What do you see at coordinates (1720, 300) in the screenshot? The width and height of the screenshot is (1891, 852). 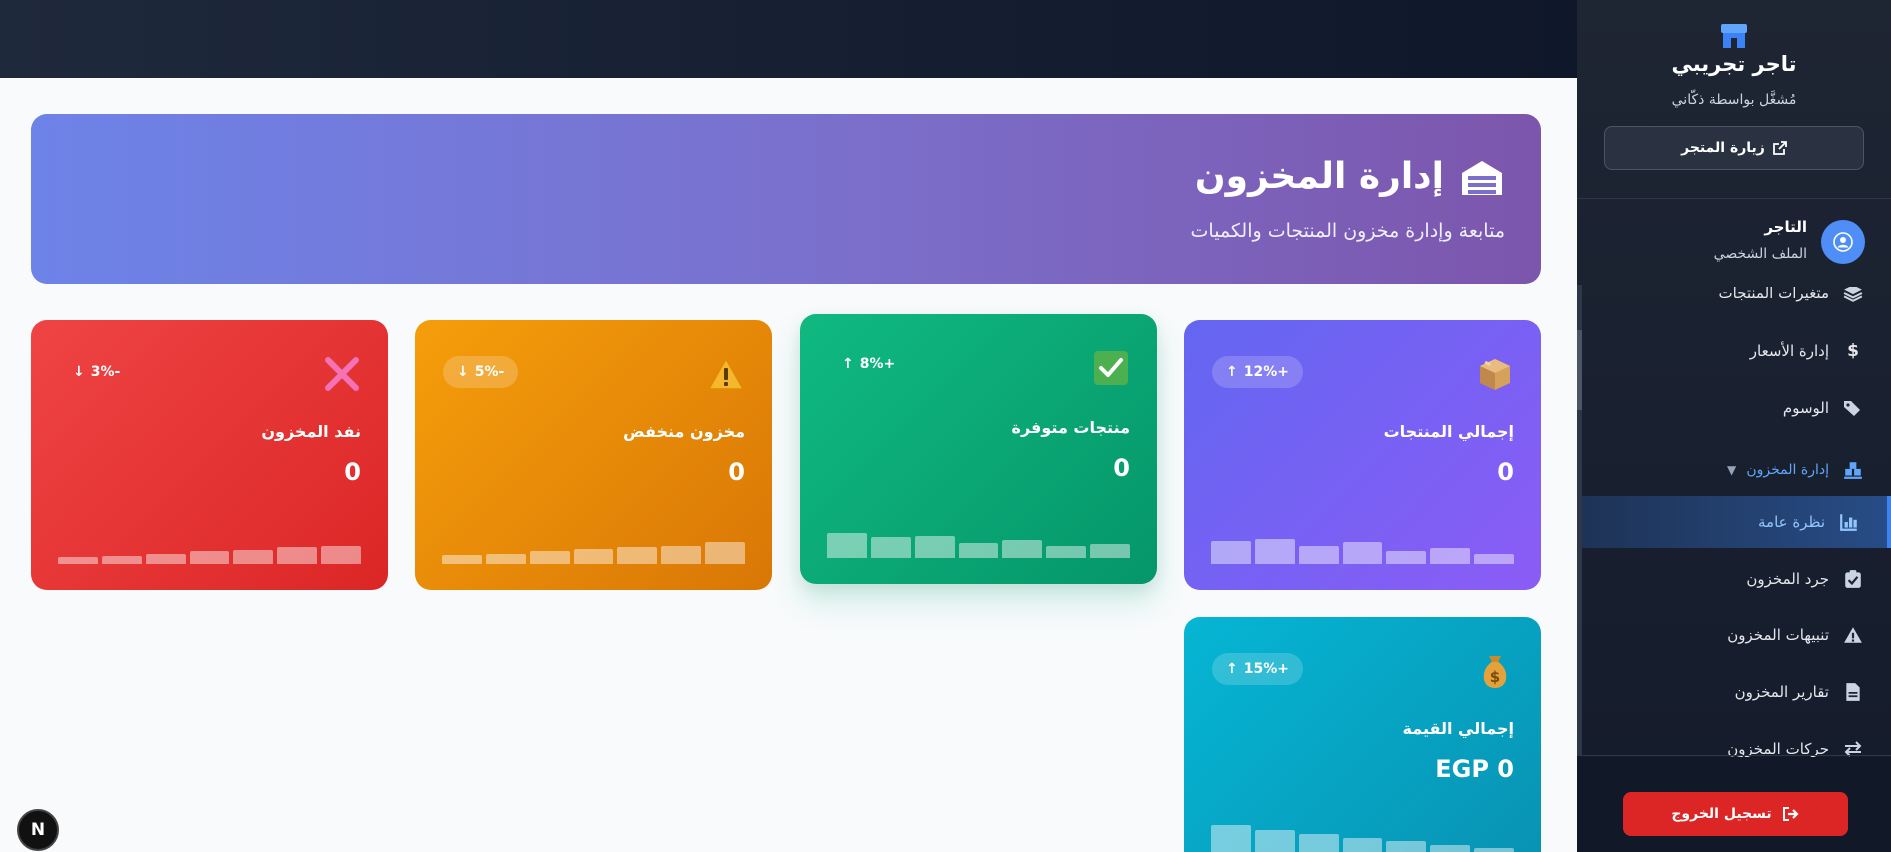 I see `sidebar-item-product-variants: متغيرات المنتجات` at bounding box center [1720, 300].